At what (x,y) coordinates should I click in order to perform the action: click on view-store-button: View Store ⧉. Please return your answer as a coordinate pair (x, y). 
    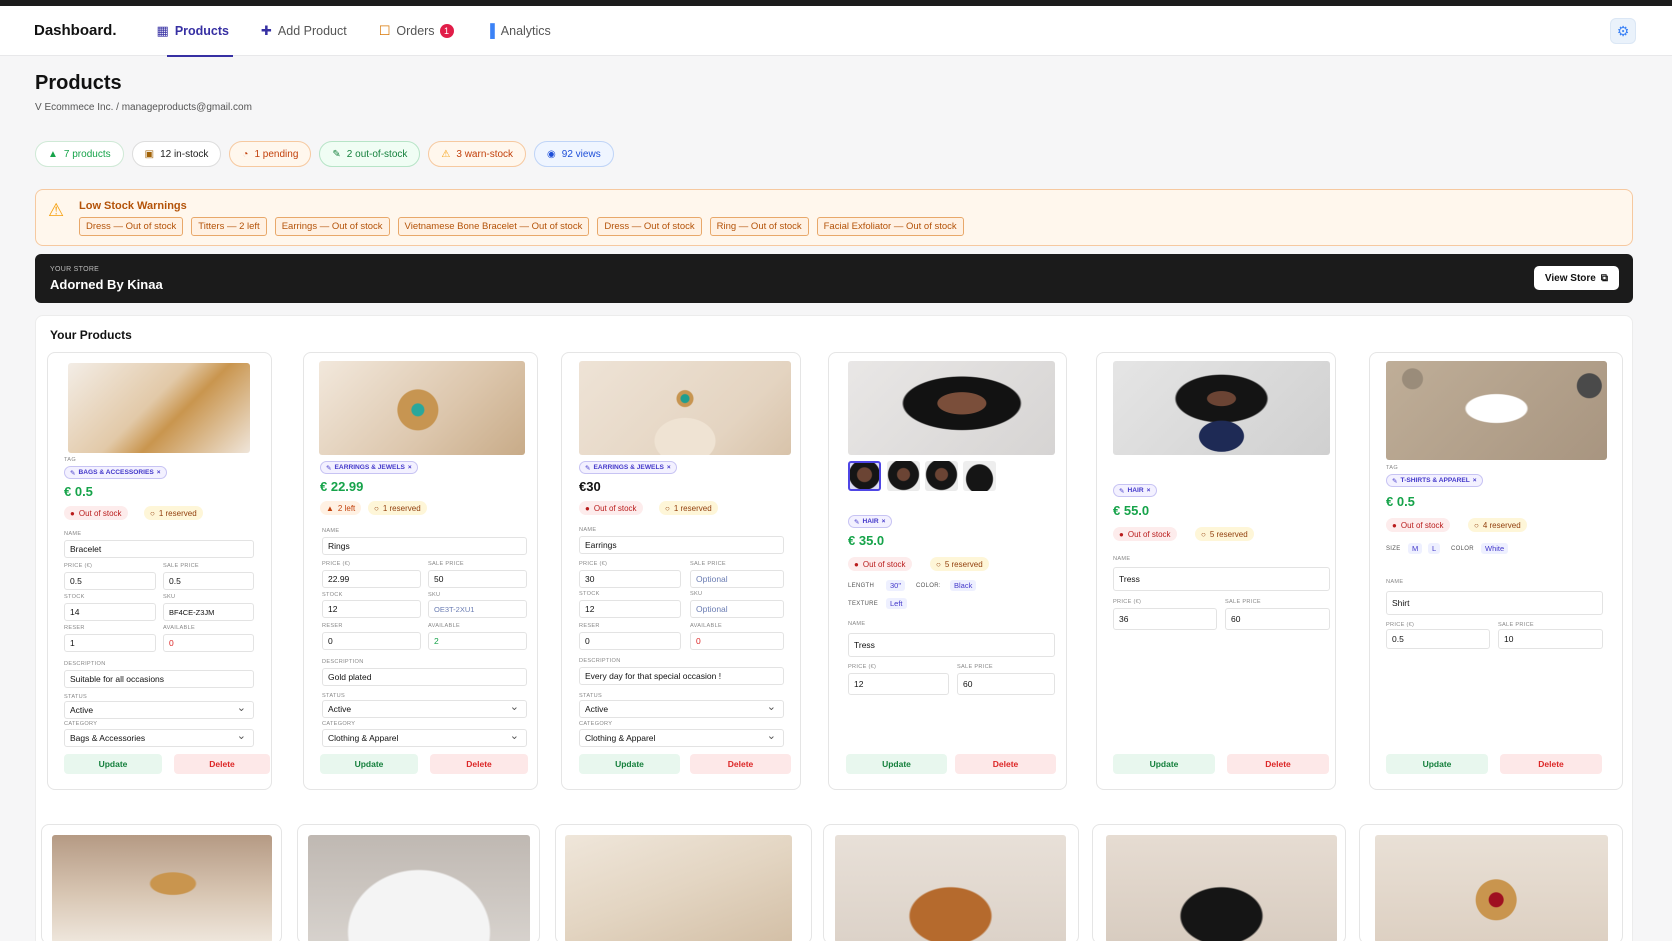
    Looking at the image, I should click on (1576, 278).